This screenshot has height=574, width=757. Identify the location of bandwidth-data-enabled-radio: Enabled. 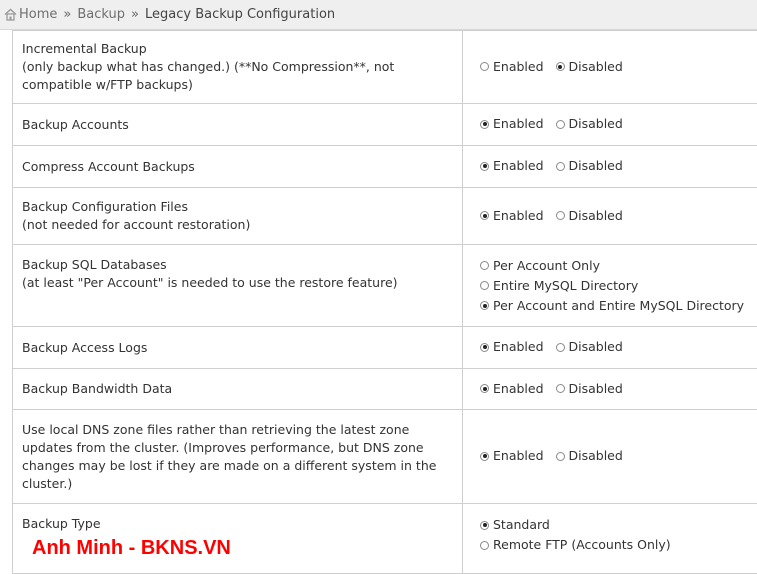
(512, 389).